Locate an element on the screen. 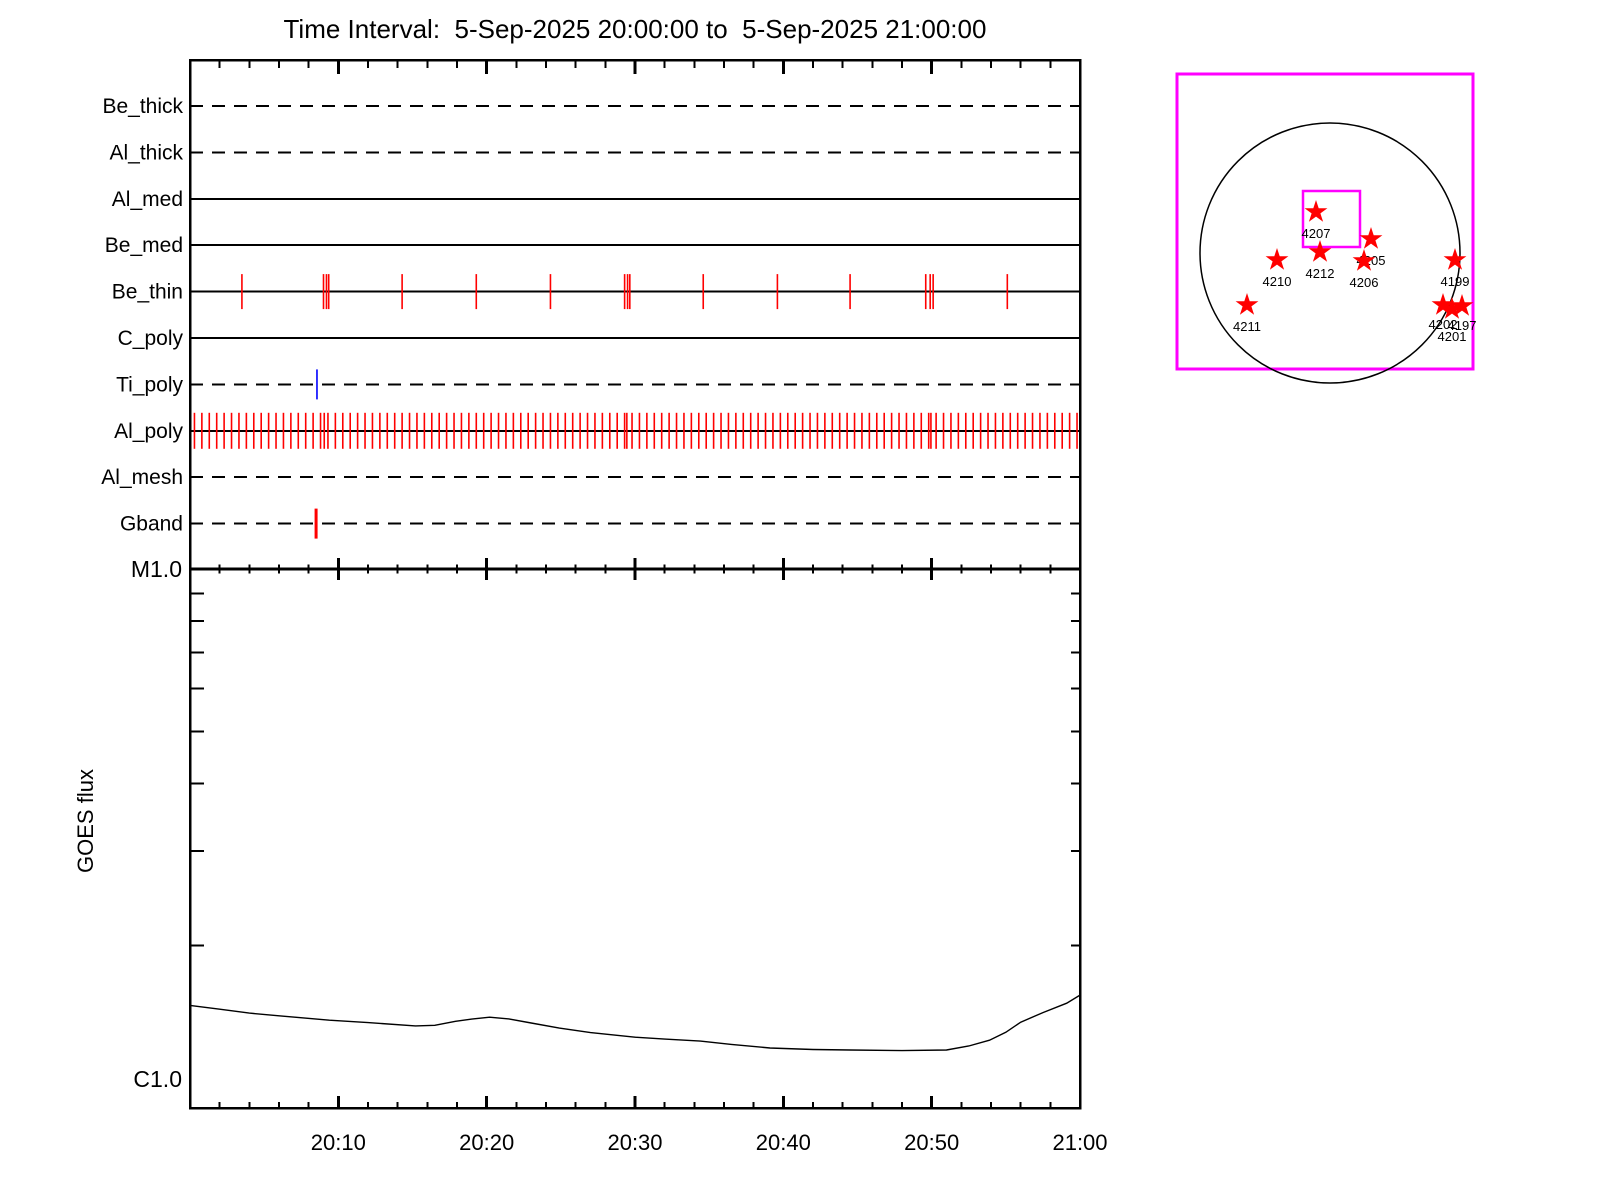 This screenshot has height=1200, width=1600. active-region-label-4210: 4210 is located at coordinates (1277, 281).